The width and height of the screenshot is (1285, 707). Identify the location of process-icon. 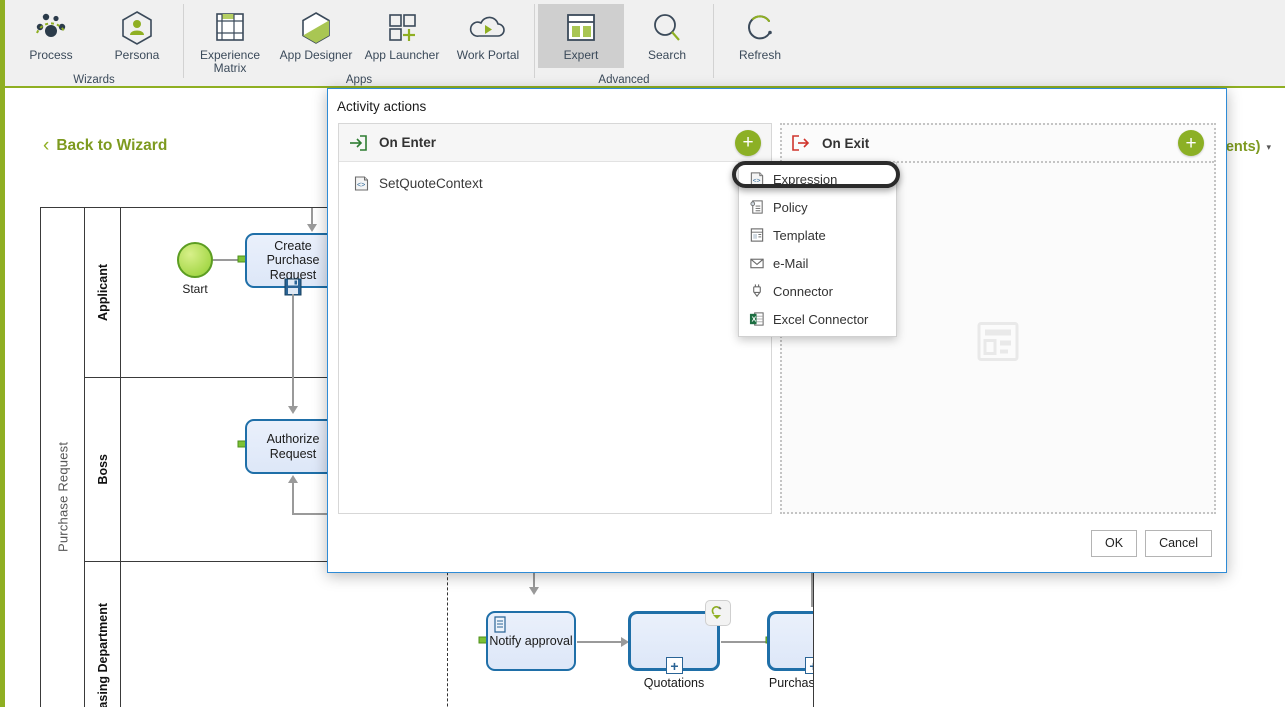
(51, 28).